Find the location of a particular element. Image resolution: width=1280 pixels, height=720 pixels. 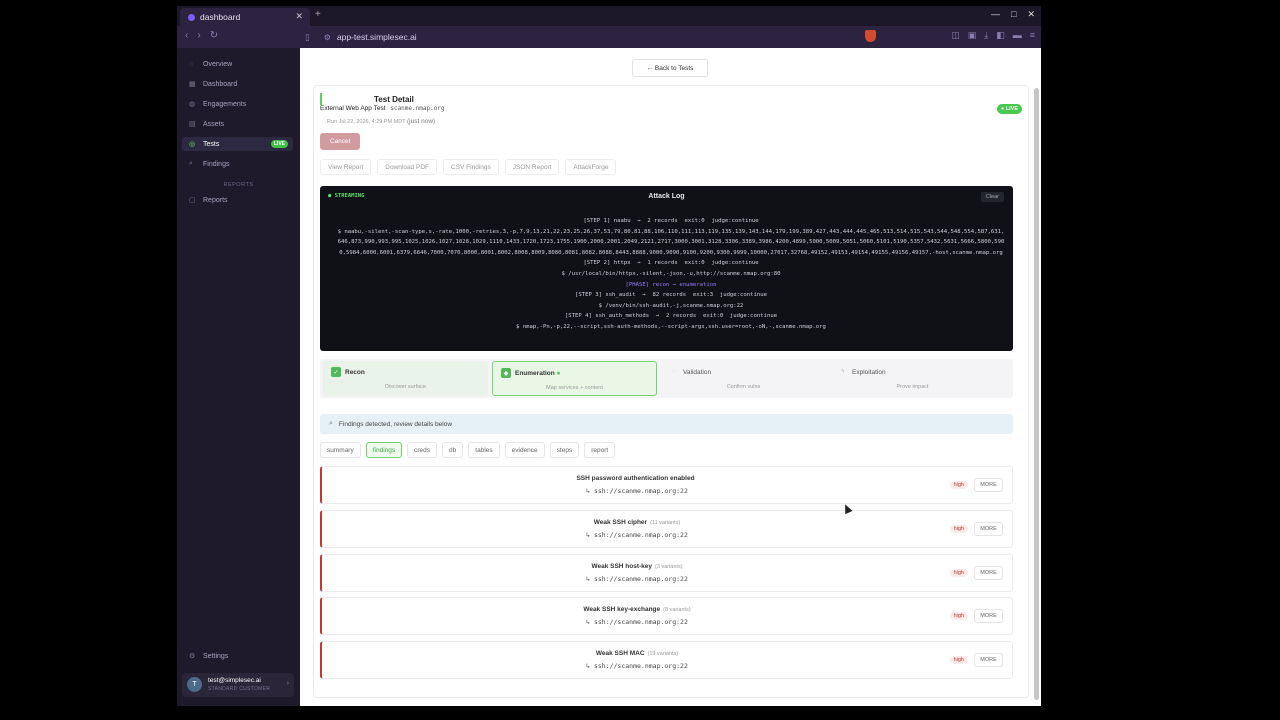

phase-name: Recon is located at coordinates (355, 372).